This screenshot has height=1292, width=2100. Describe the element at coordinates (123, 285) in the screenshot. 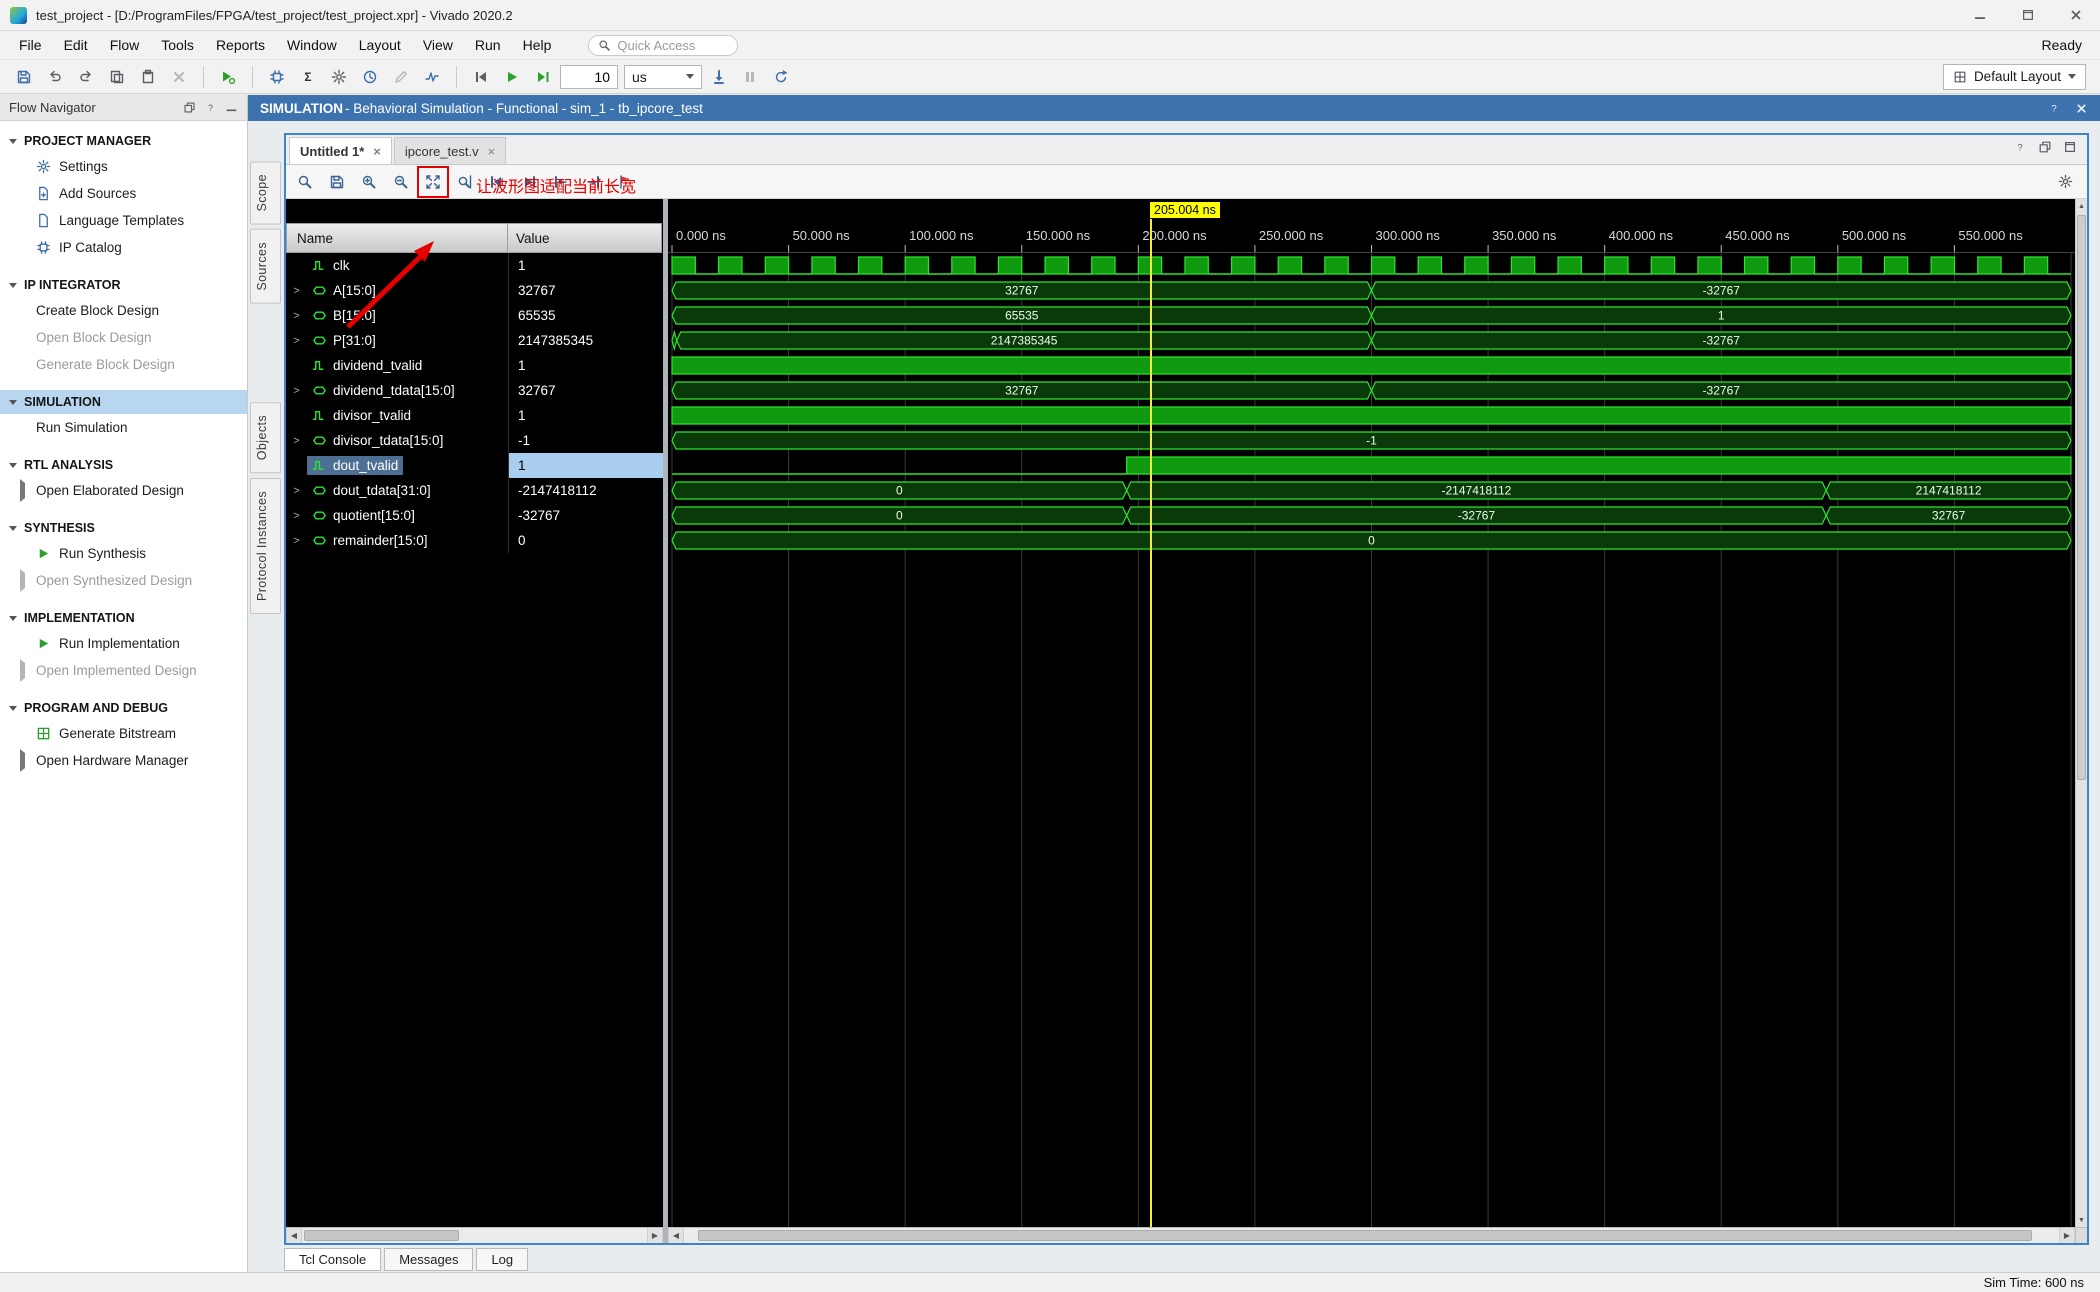

I see `flow-header-ip-integrator: IP INTEGRATOR` at that location.